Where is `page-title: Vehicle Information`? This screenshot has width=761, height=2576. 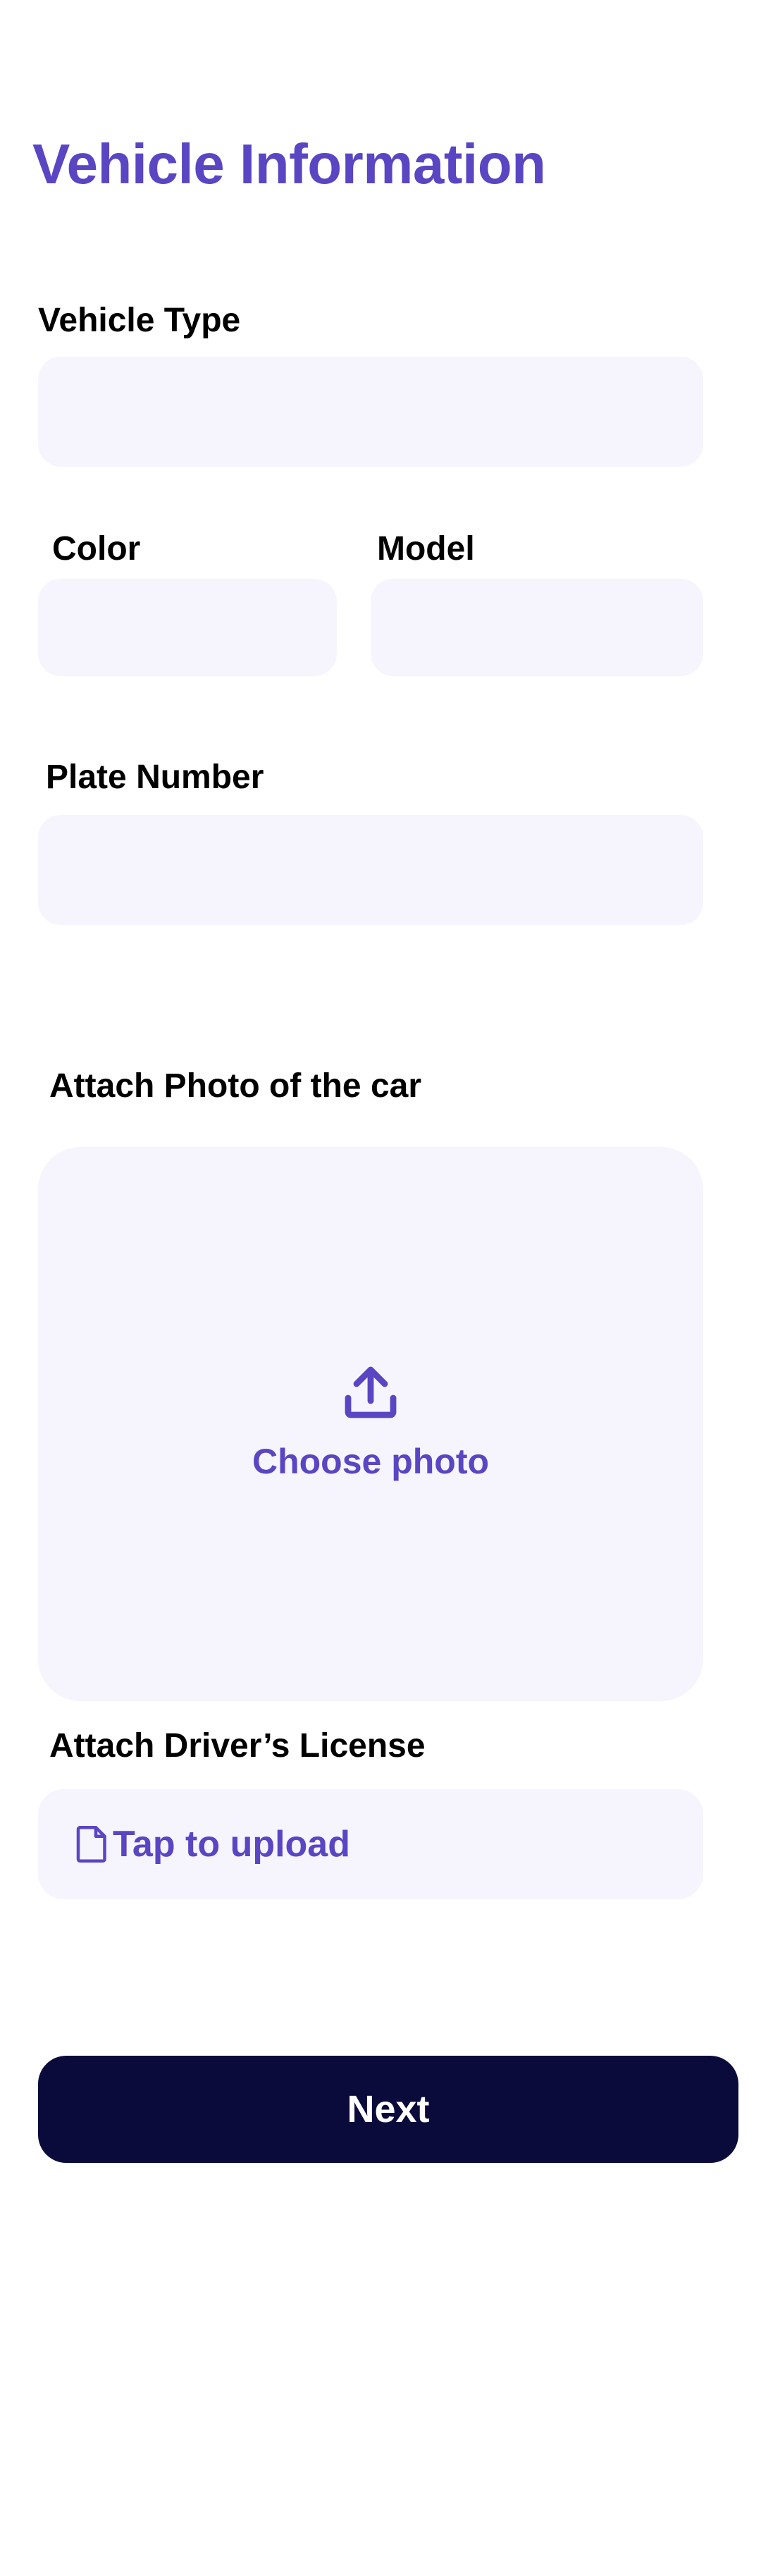 page-title: Vehicle Information is located at coordinates (289, 164).